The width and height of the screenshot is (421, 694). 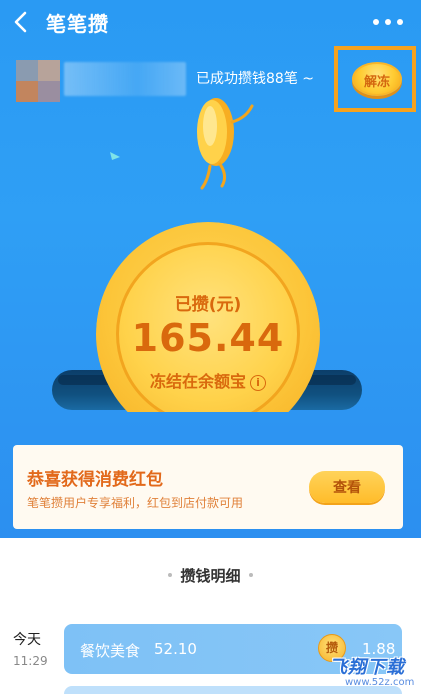 What do you see at coordinates (95, 480) in the screenshot?
I see `card-title: 恭喜获得消费红包` at bounding box center [95, 480].